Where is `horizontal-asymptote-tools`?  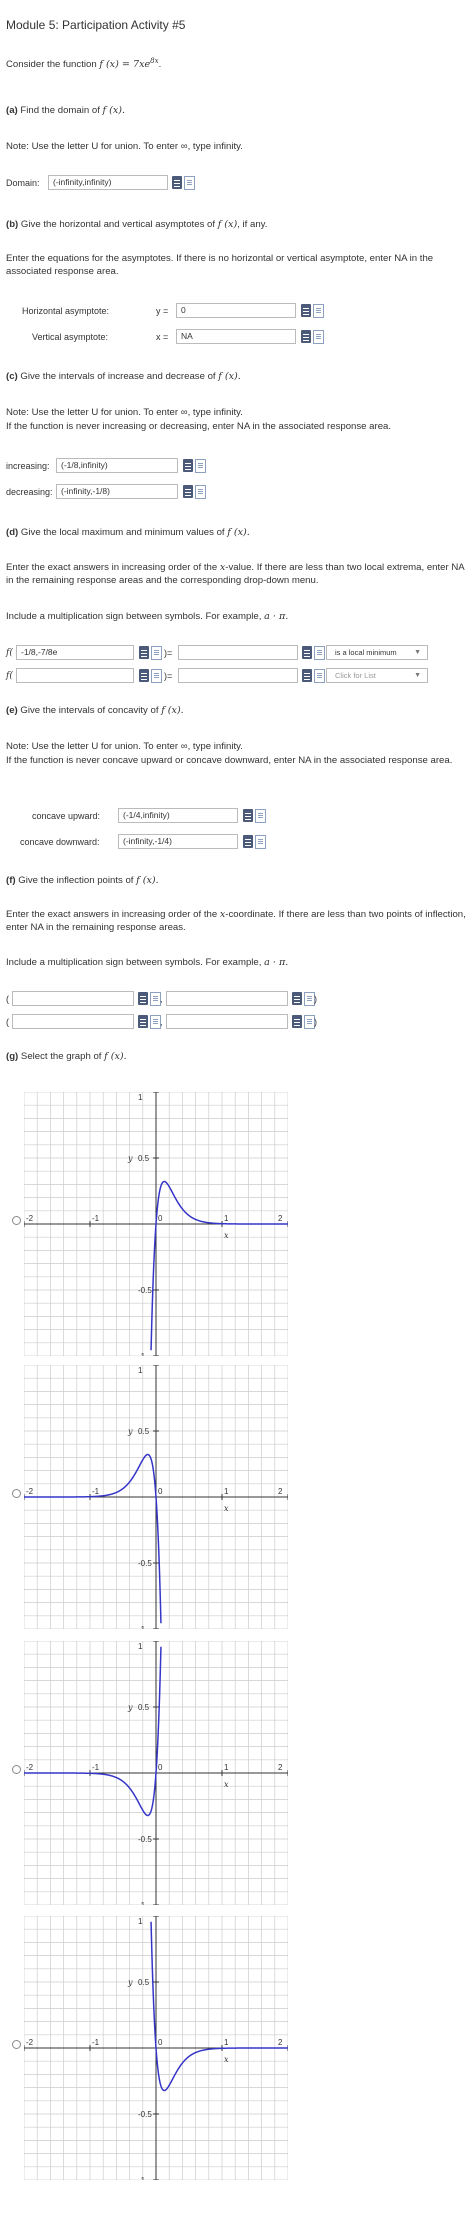
horizontal-asymptote-tools is located at coordinates (313, 311).